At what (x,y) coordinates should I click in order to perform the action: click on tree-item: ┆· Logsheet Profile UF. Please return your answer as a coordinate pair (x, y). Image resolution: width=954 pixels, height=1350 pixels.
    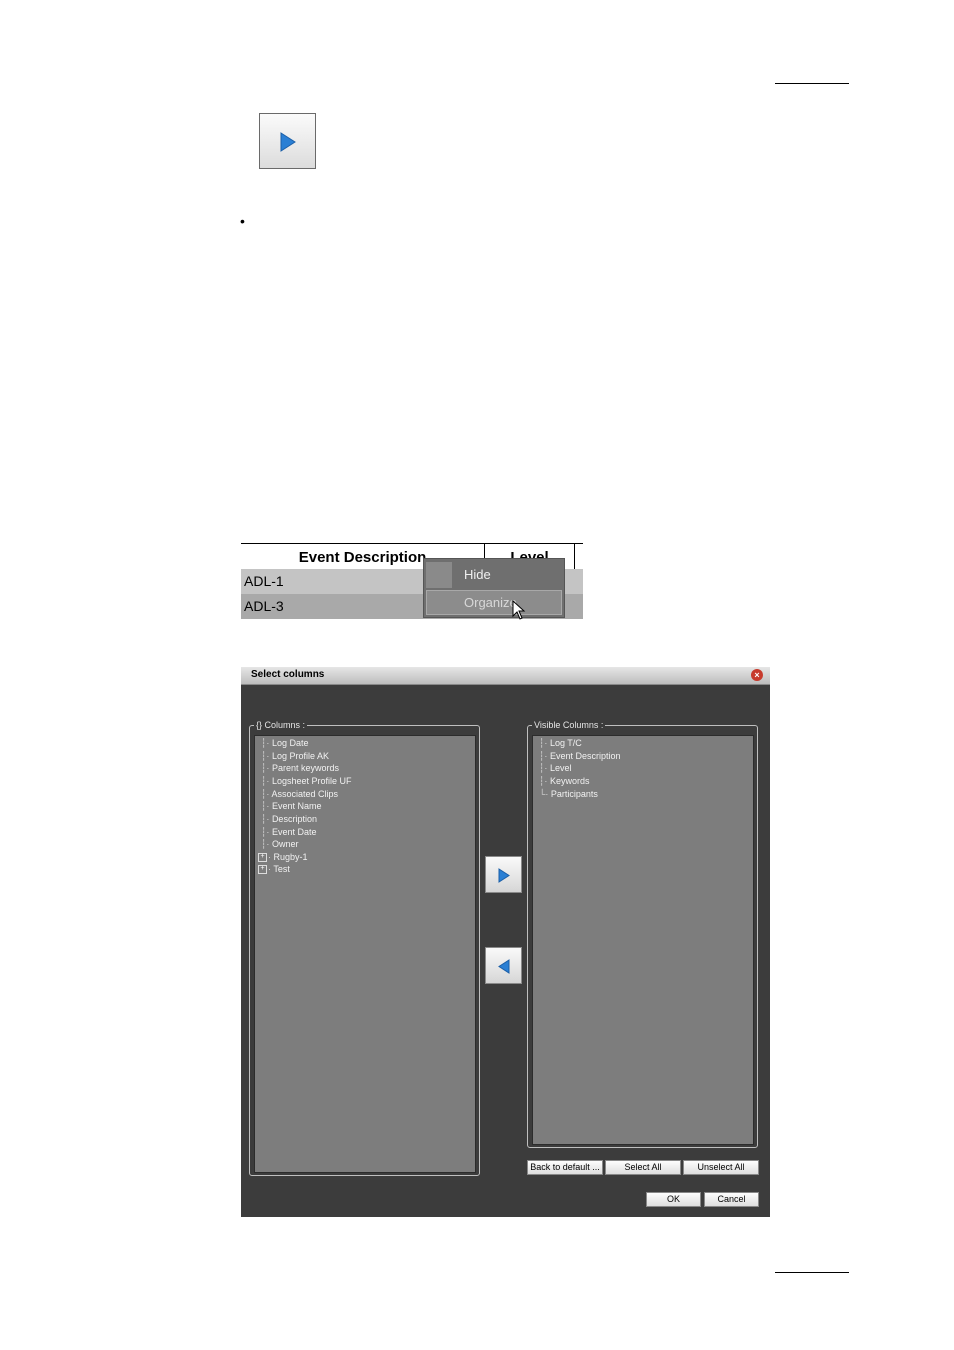
    Looking at the image, I should click on (306, 781).